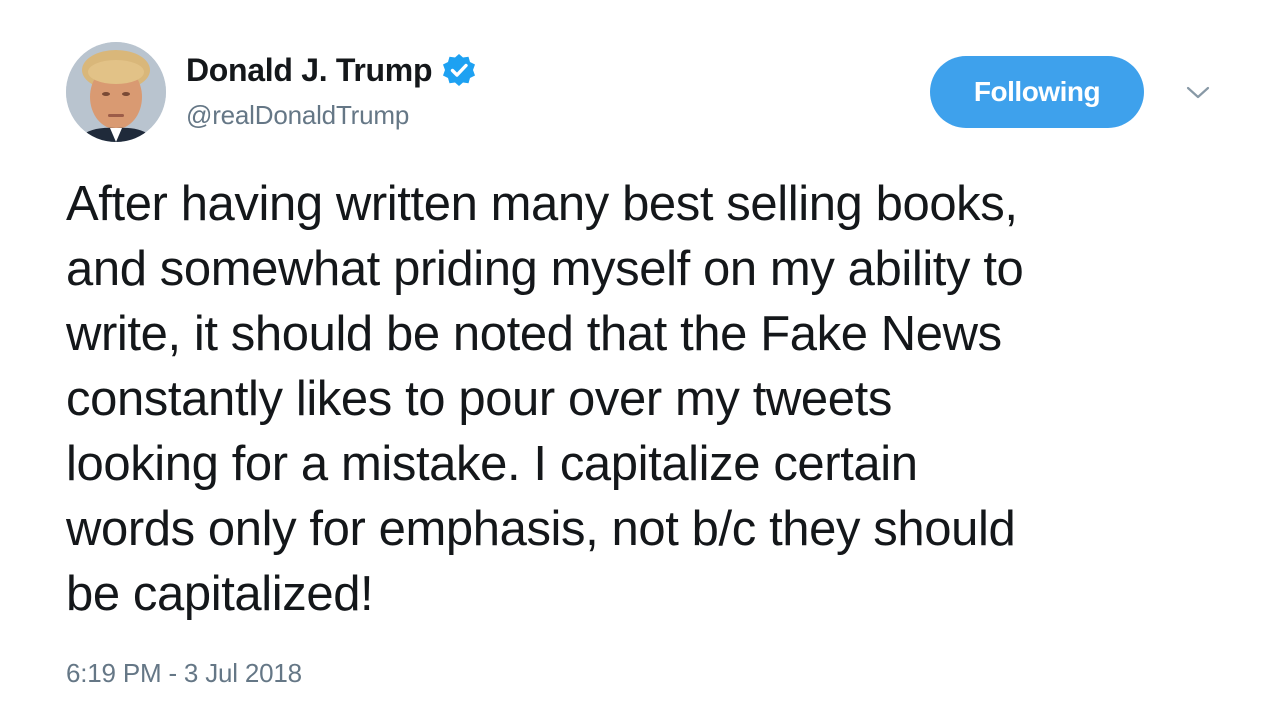 The image size is (1280, 714). I want to click on avatar, so click(116, 92).